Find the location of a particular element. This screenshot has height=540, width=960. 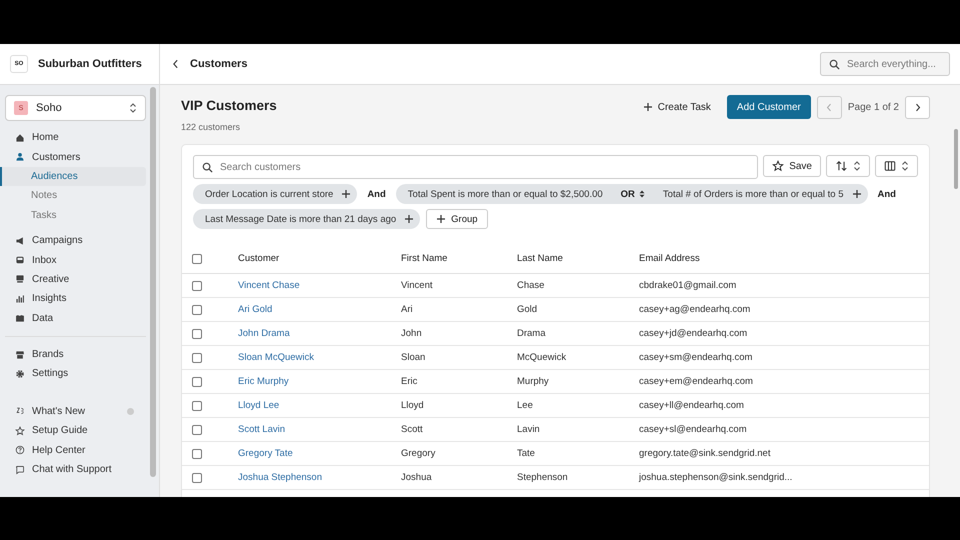

nav-item: Help Center is located at coordinates (75, 450).